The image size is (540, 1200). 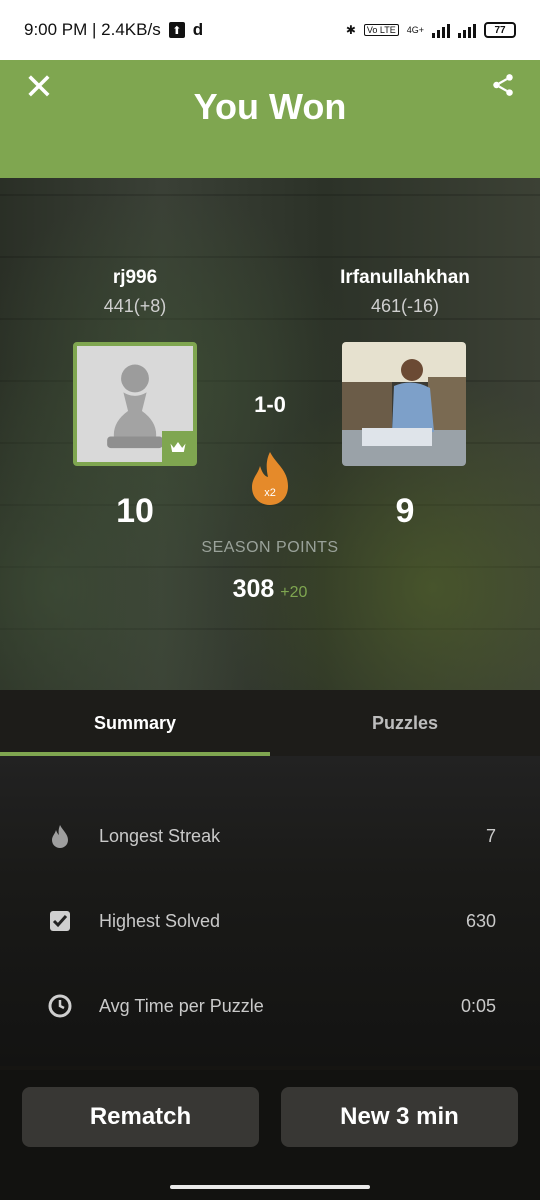 I want to click on action-bar: Rematch New 3 min, so click(x=270, y=1135).